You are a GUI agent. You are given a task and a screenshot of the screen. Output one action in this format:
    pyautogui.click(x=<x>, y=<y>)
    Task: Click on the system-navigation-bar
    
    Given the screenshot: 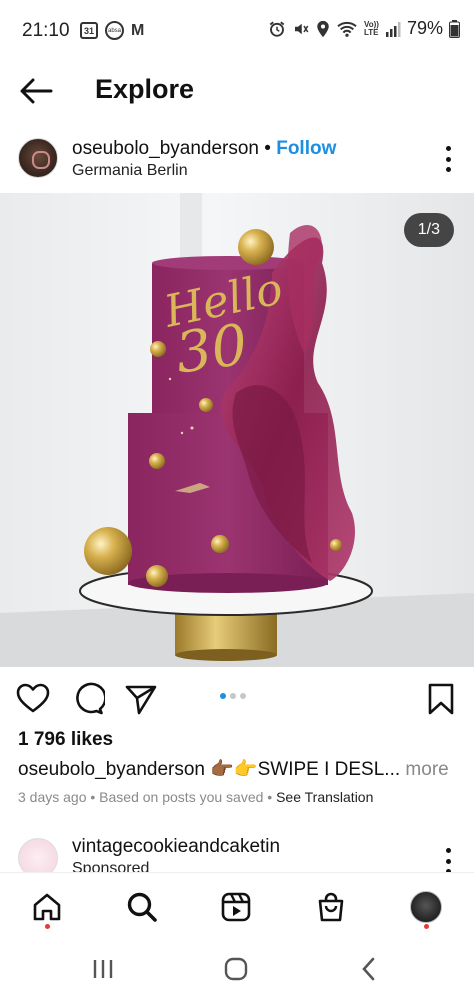 What is the action you would take?
    pyautogui.click(x=237, y=970)
    